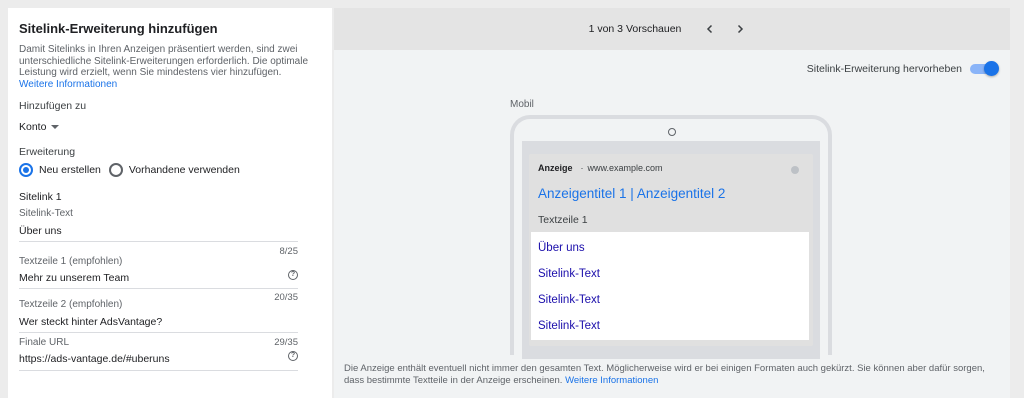  Describe the element at coordinates (71, 304) in the screenshot. I see `line2-label: Textzeile 2 (empfohlen)` at that location.